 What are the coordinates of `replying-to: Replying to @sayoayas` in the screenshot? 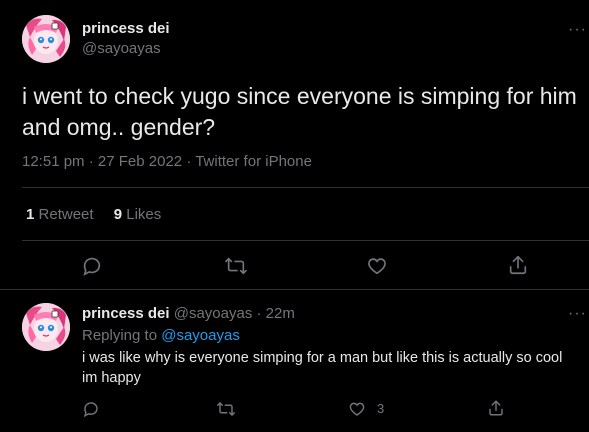 It's located at (161, 335).